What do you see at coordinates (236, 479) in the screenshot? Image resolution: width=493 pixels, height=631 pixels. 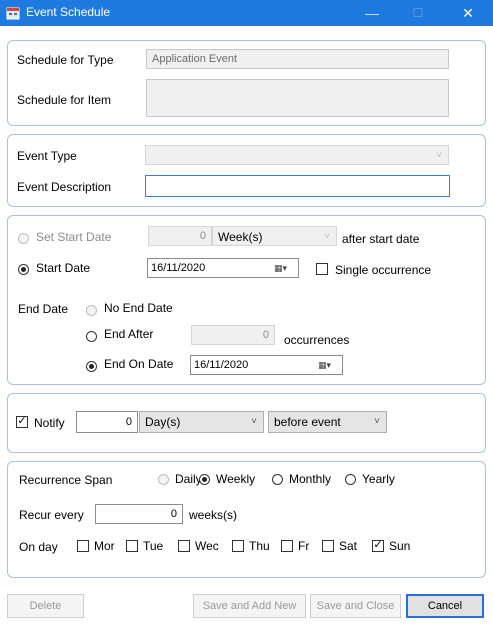 I see `weekly-label: Weekly` at bounding box center [236, 479].